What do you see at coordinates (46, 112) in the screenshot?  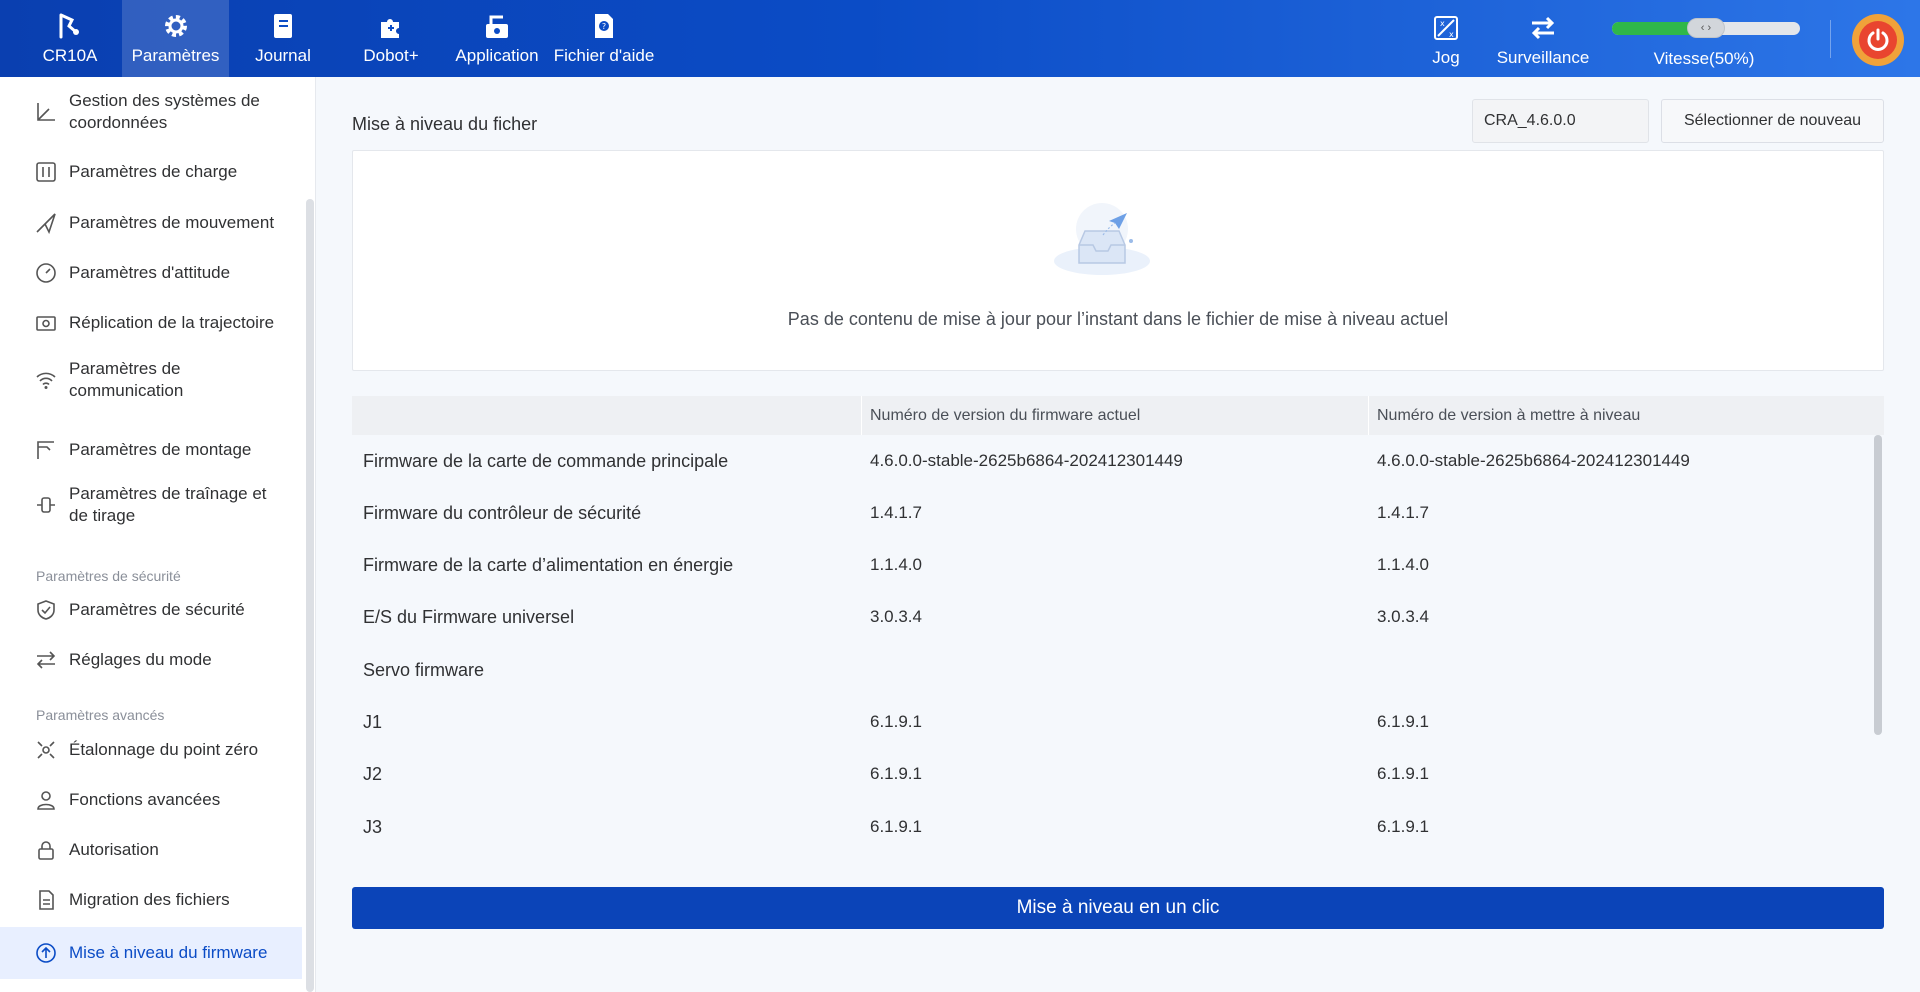 I see `coordinate-axes-icon` at bounding box center [46, 112].